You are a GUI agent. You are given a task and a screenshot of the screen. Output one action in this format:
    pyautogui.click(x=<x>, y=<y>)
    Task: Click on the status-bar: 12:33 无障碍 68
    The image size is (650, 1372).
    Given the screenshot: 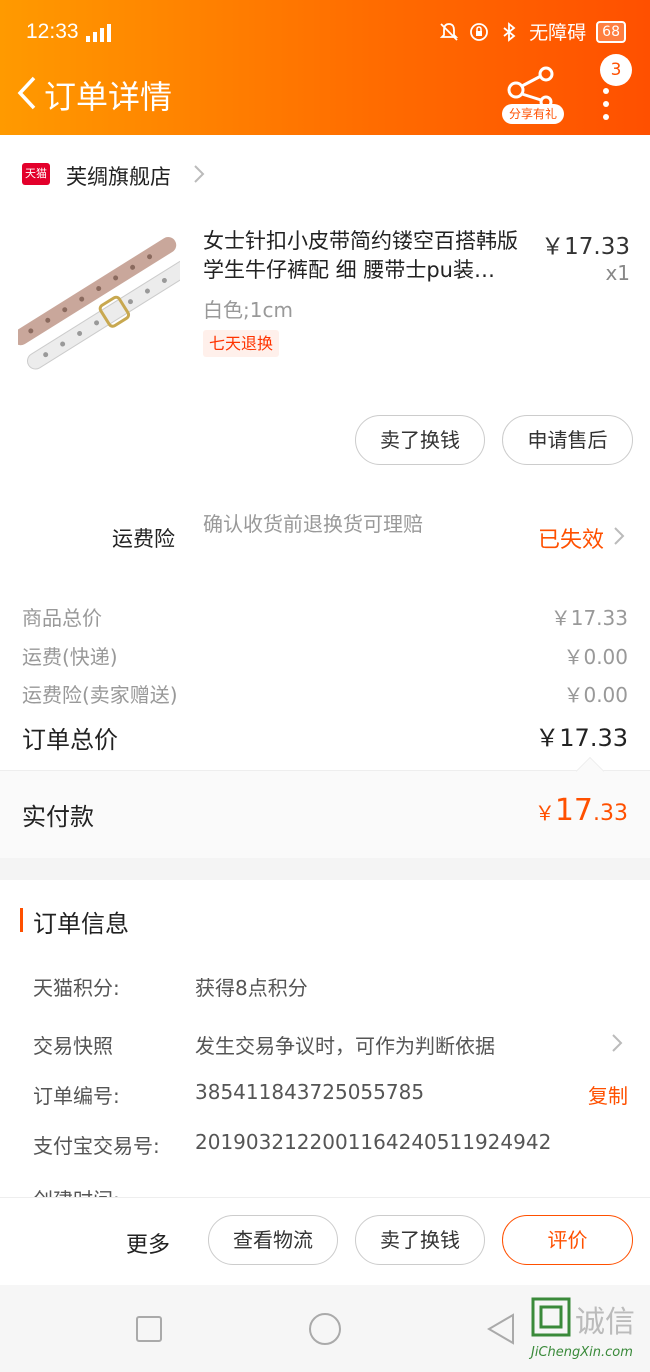 What is the action you would take?
    pyautogui.click(x=325, y=32)
    